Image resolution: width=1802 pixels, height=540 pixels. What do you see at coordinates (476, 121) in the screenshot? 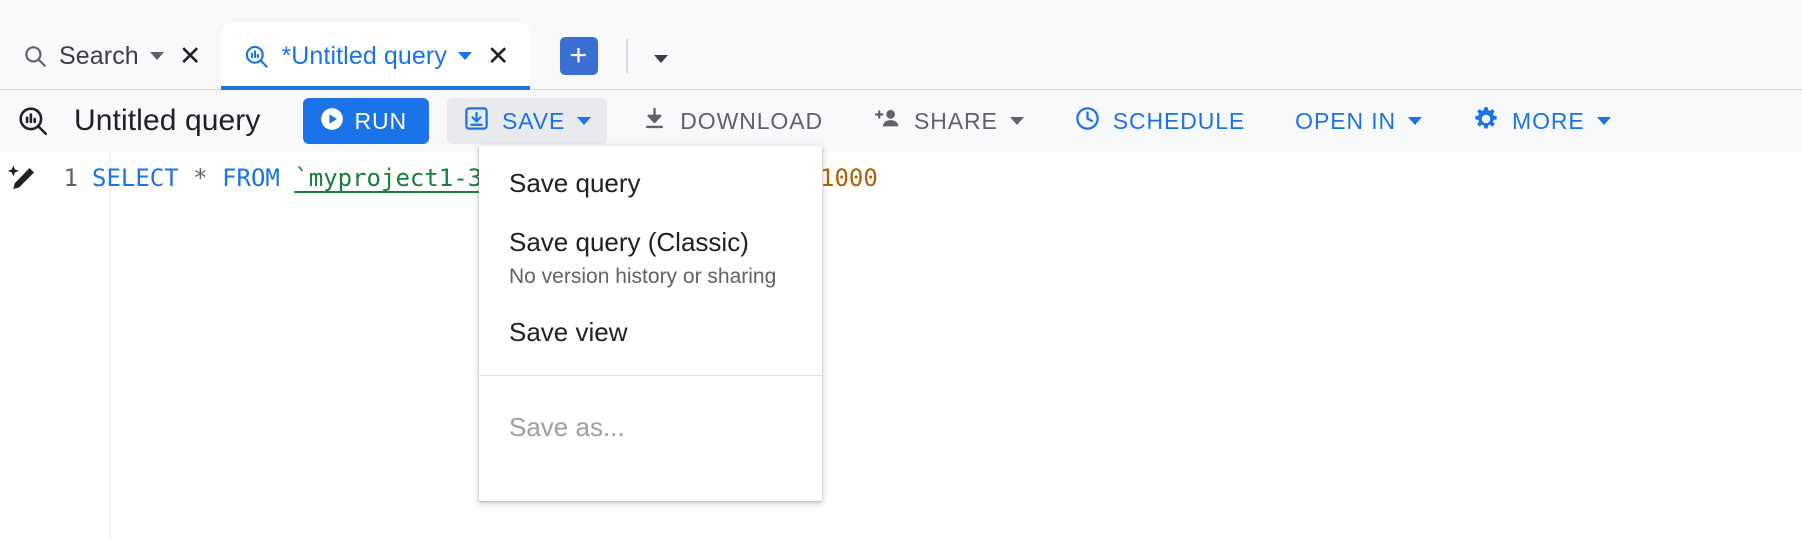
I see `save-icon` at bounding box center [476, 121].